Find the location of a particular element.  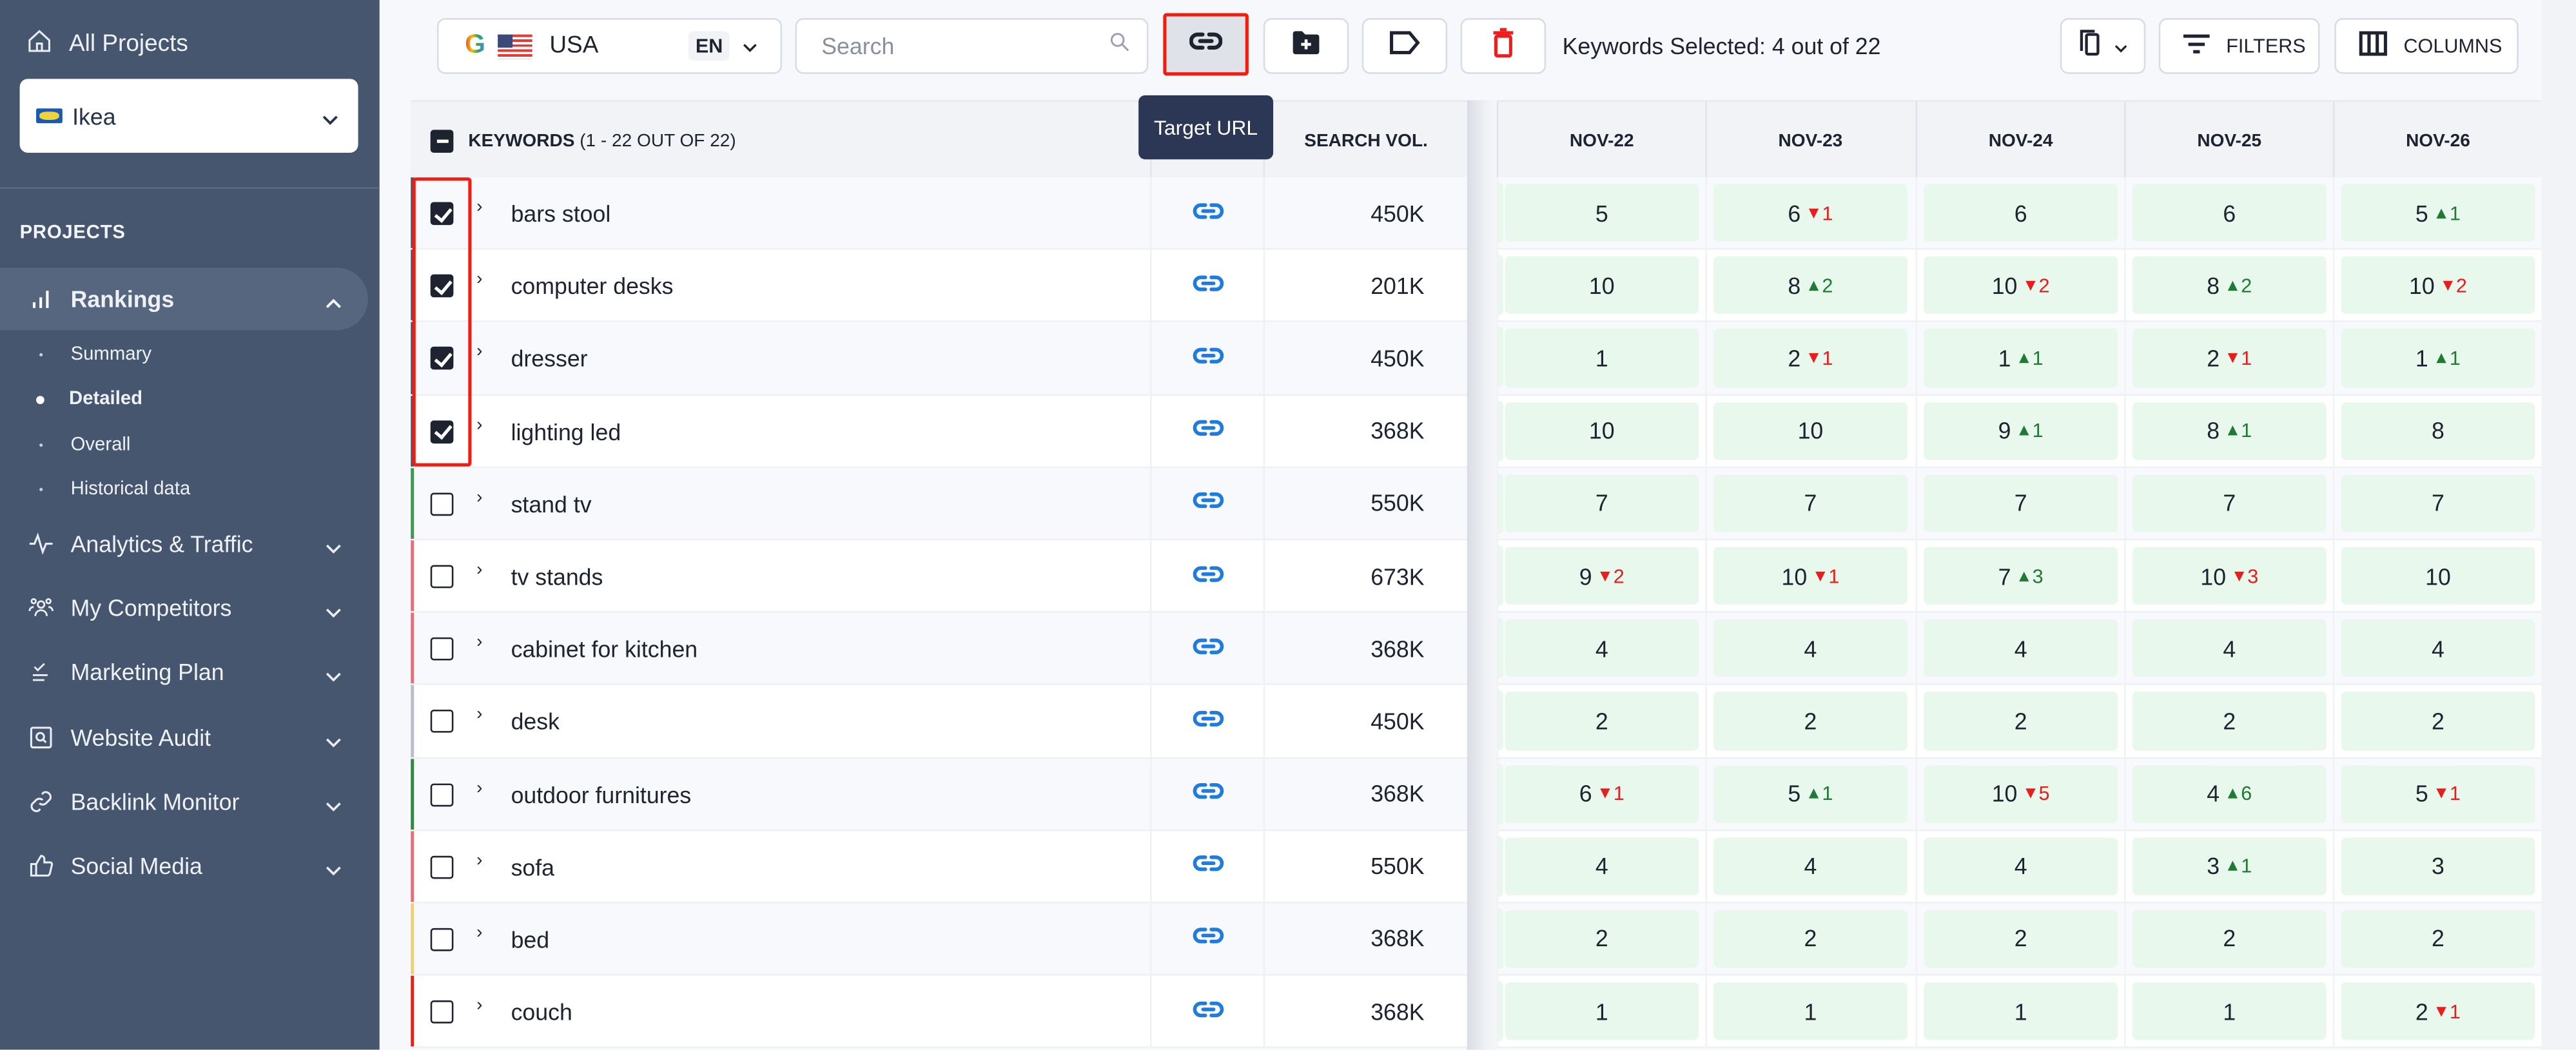

date-column-header: NOV-26 is located at coordinates (2437, 140).